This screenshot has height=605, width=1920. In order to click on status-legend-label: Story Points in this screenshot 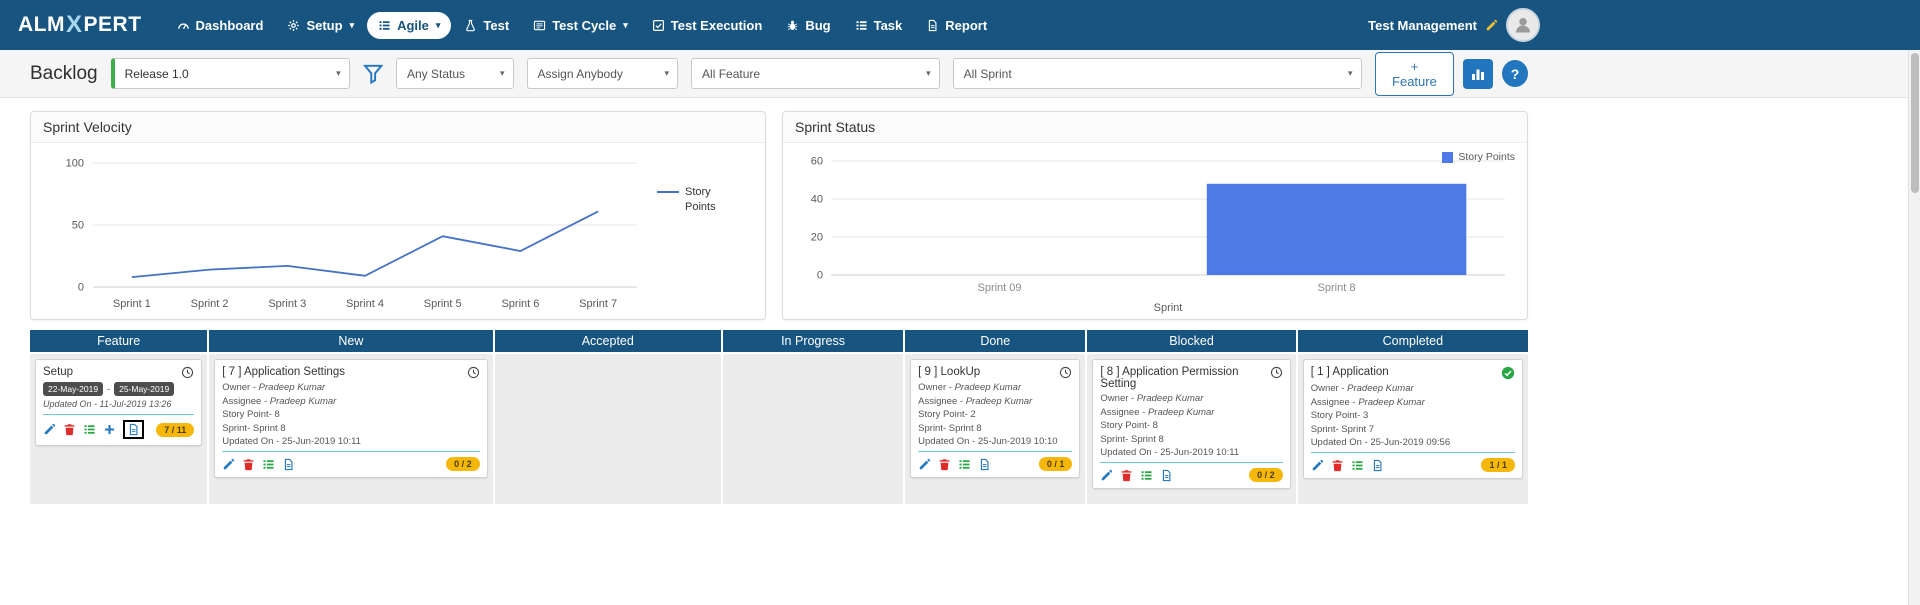, I will do `click(1486, 157)`.